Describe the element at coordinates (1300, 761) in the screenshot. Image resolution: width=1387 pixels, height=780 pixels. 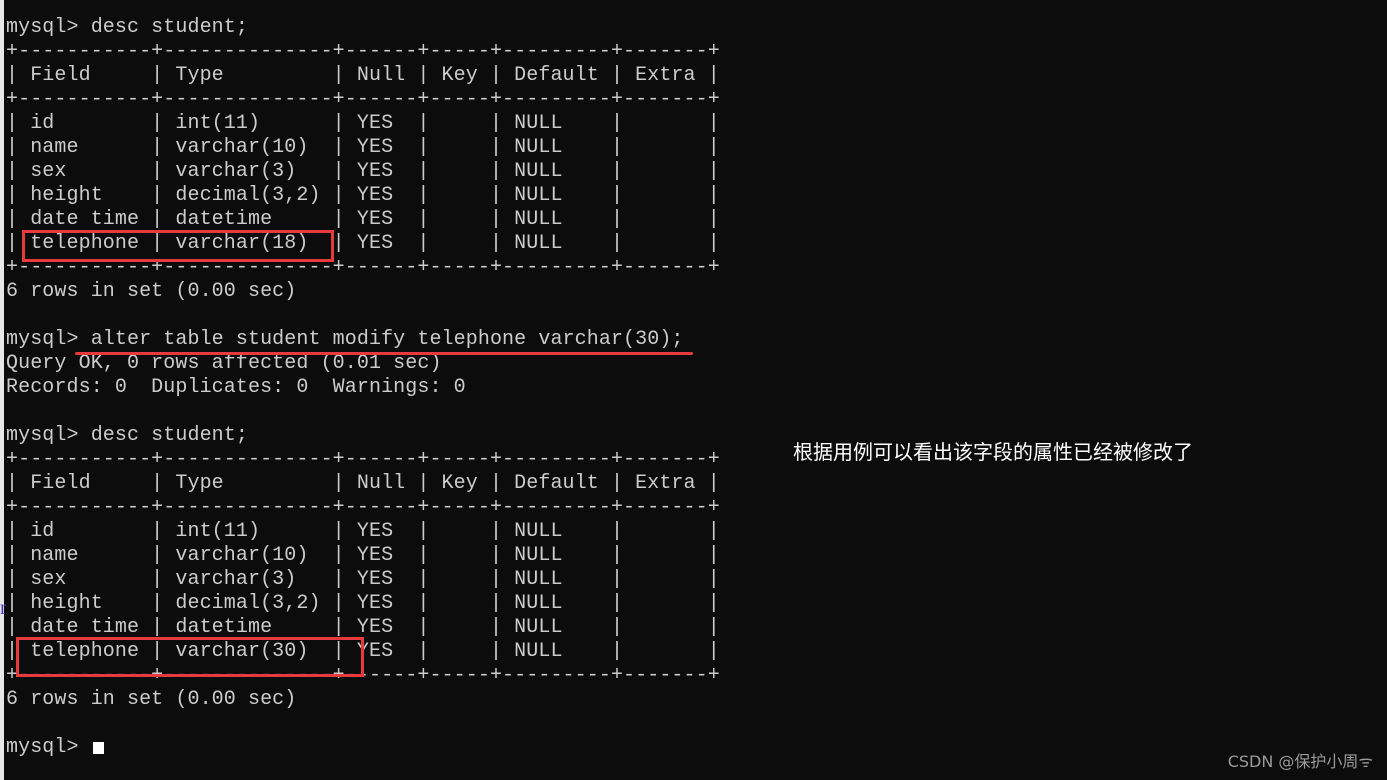
I see `watermark: CSDN @保护小周ᯤ` at that location.